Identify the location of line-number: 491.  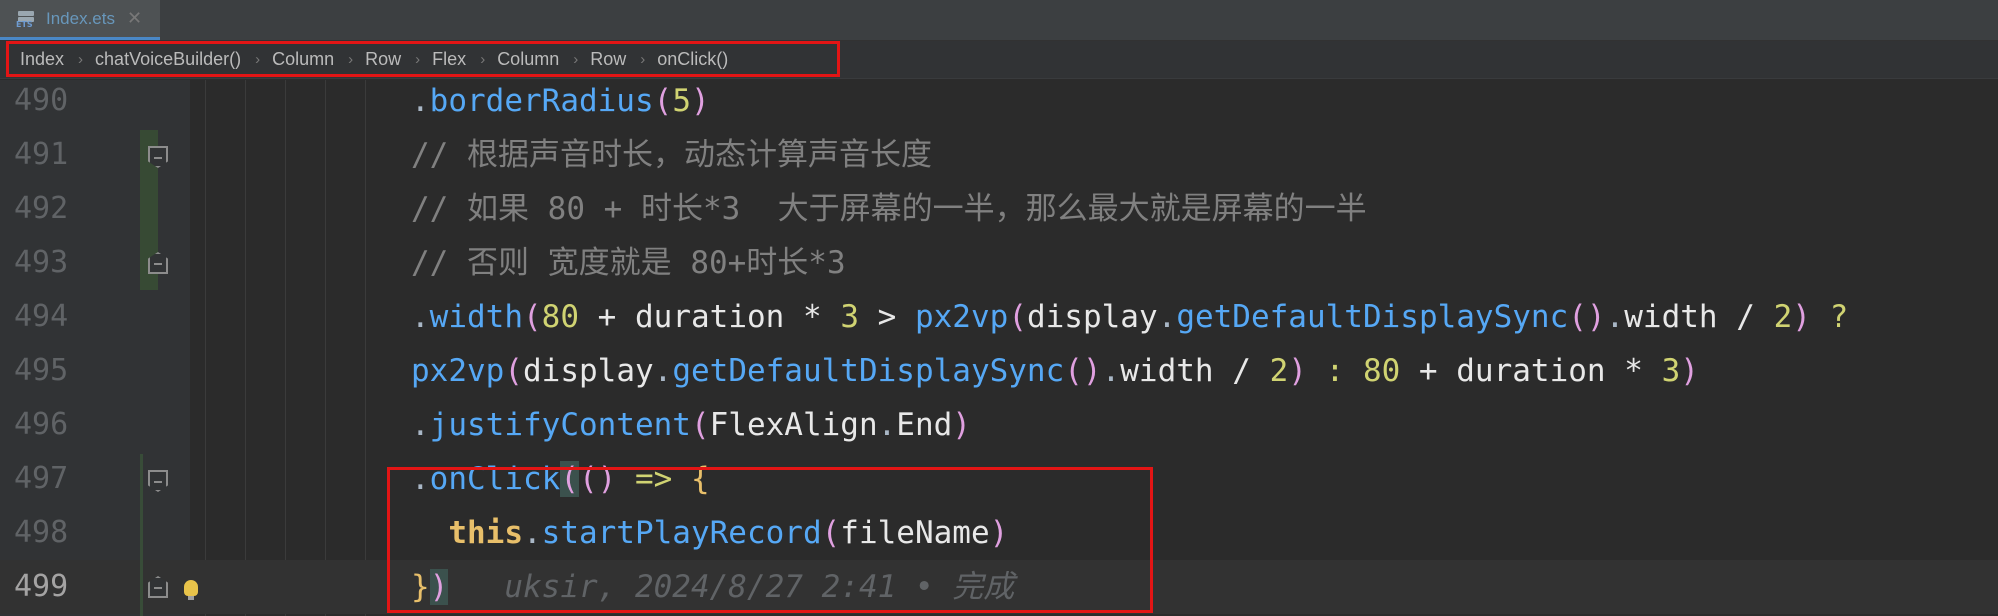
(41, 154).